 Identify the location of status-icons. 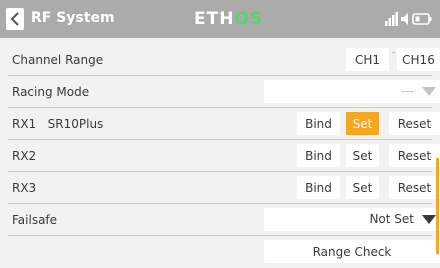
(408, 19).